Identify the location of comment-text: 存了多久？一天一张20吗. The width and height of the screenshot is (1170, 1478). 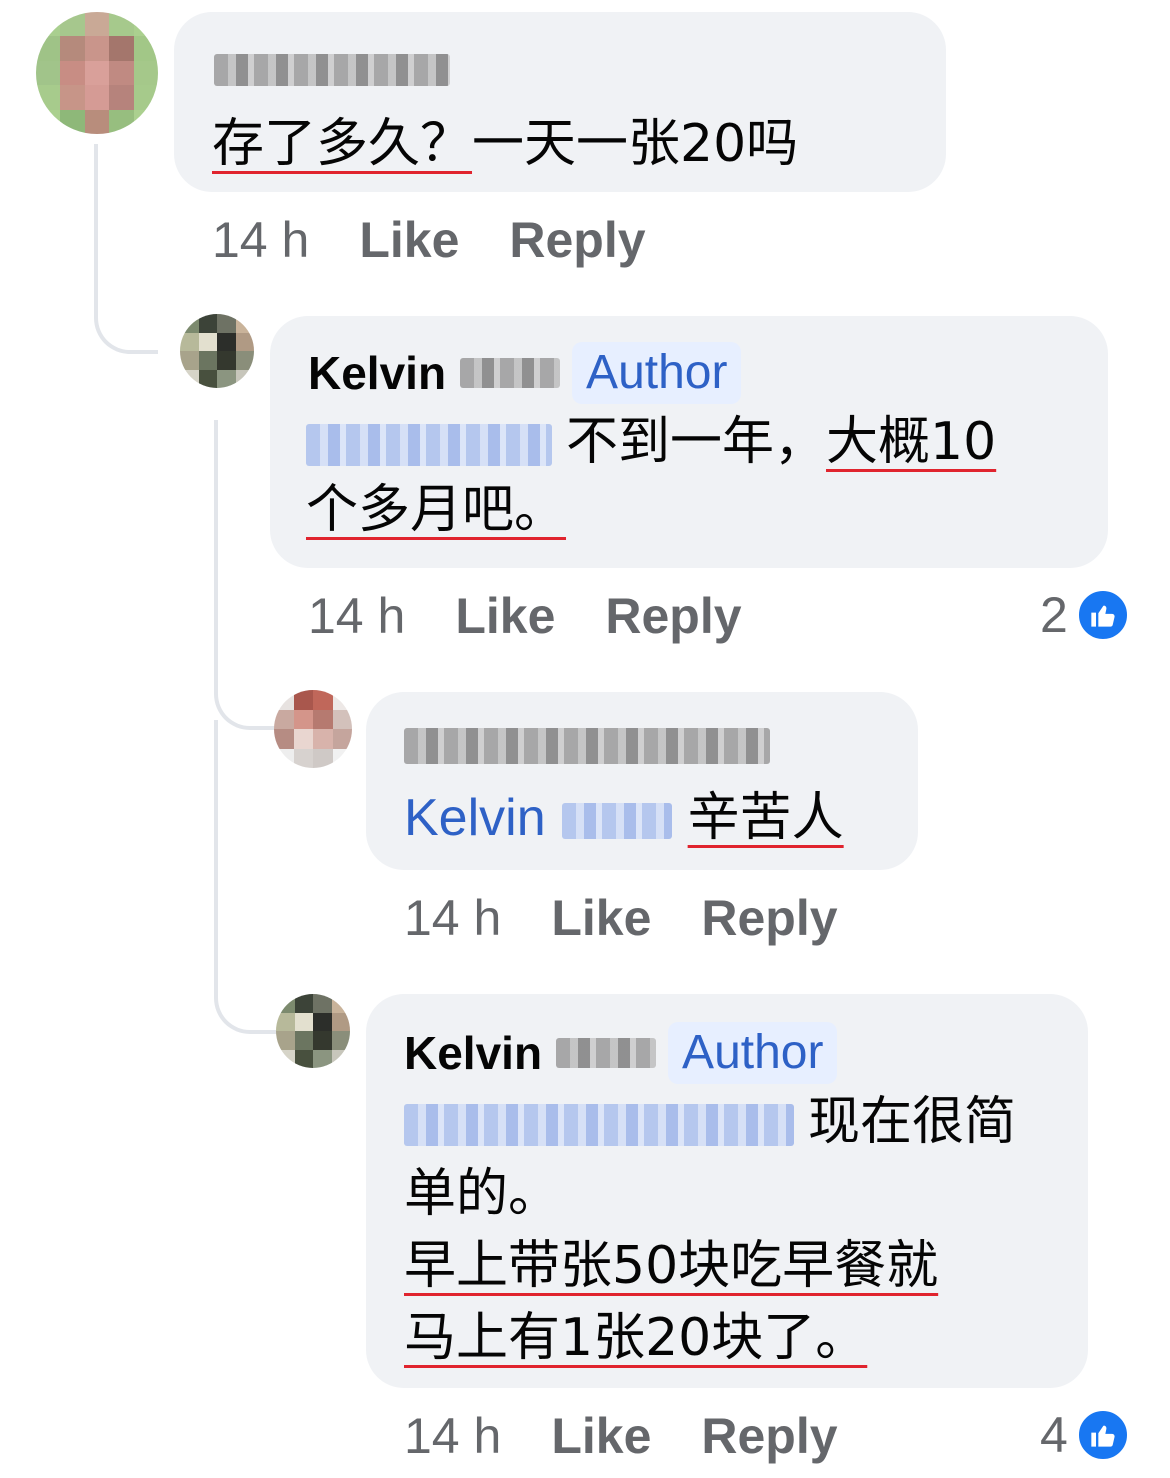
(505, 144).